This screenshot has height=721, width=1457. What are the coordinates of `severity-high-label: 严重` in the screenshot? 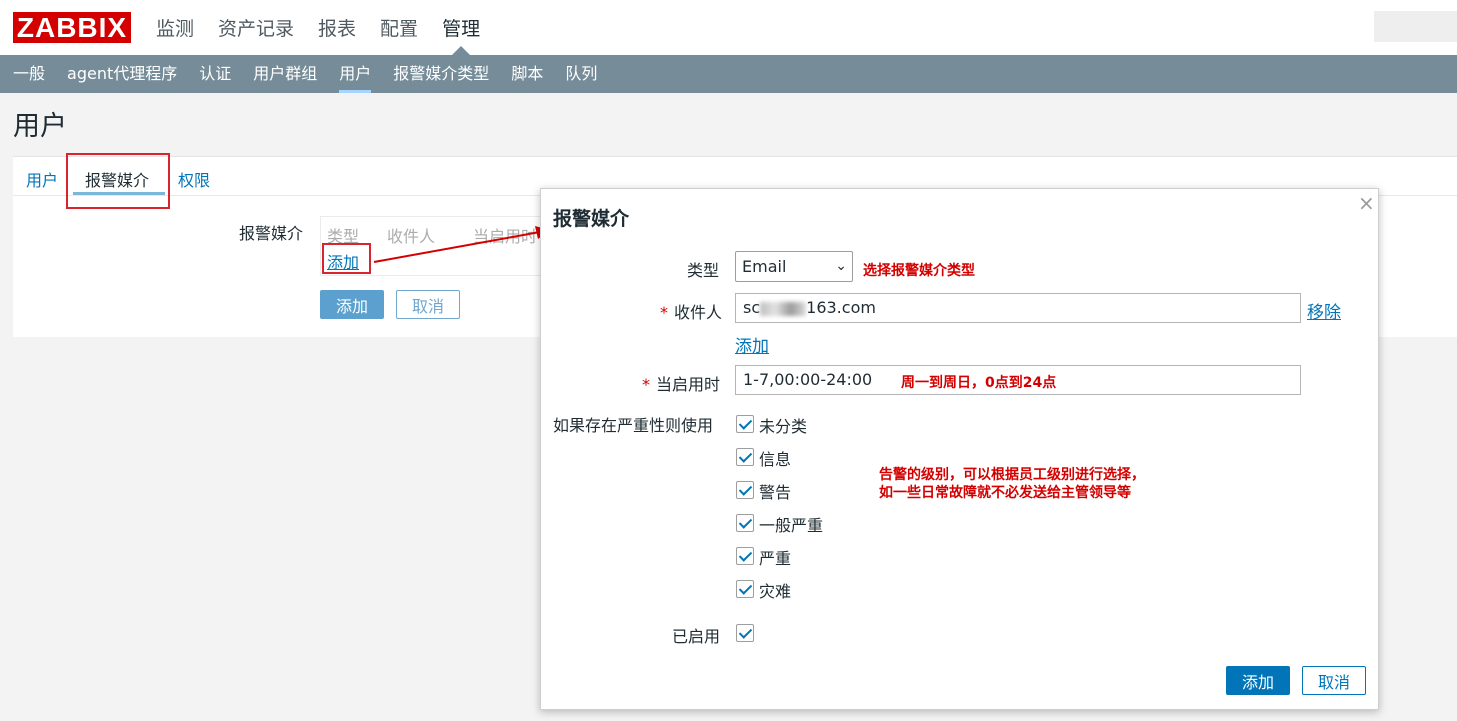 It's located at (775, 558).